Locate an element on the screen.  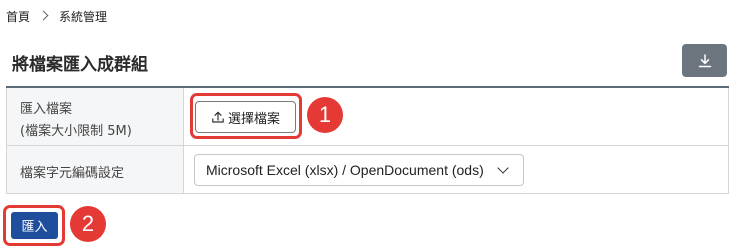
page-title: 將檔案匯入成群組 is located at coordinates (80, 65).